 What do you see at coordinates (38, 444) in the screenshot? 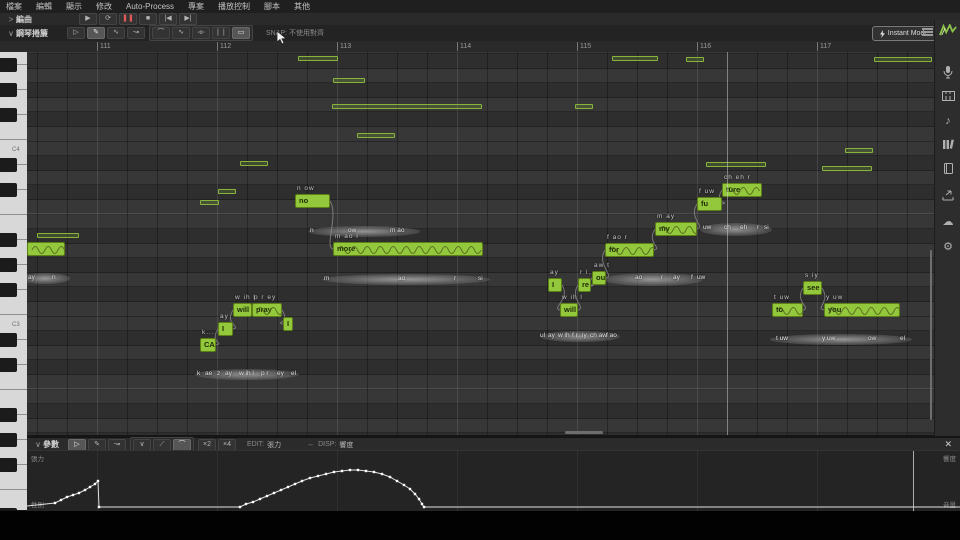
I see `collapse-parameters-icon: ∨` at bounding box center [38, 444].